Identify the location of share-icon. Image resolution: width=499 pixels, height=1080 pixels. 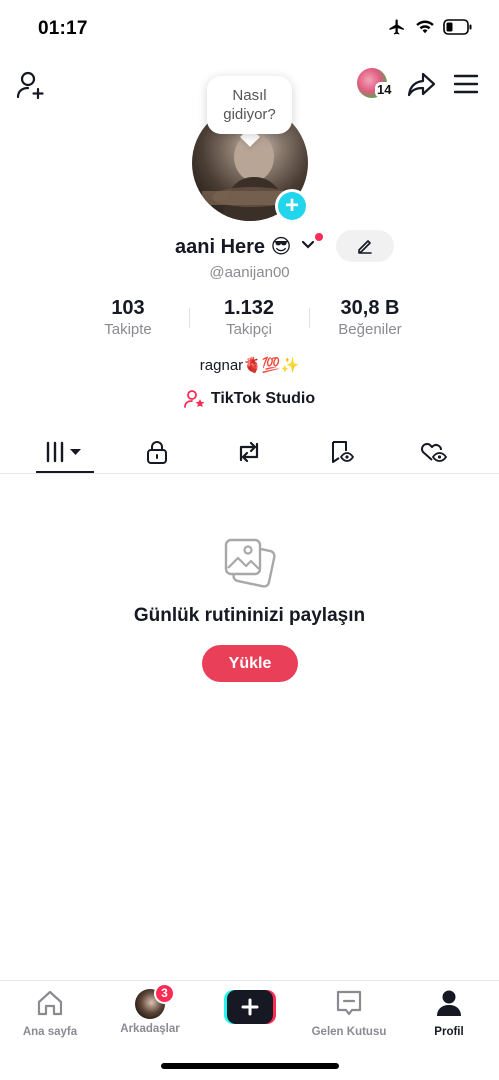
(422, 84).